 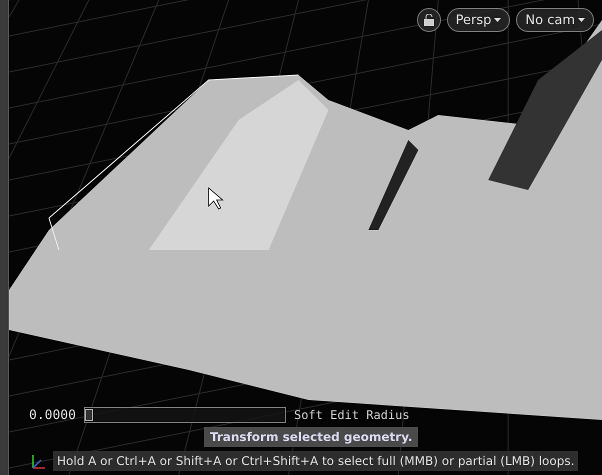 What do you see at coordinates (311, 437) in the screenshot?
I see `tooltip: Transform selected geometry.` at bounding box center [311, 437].